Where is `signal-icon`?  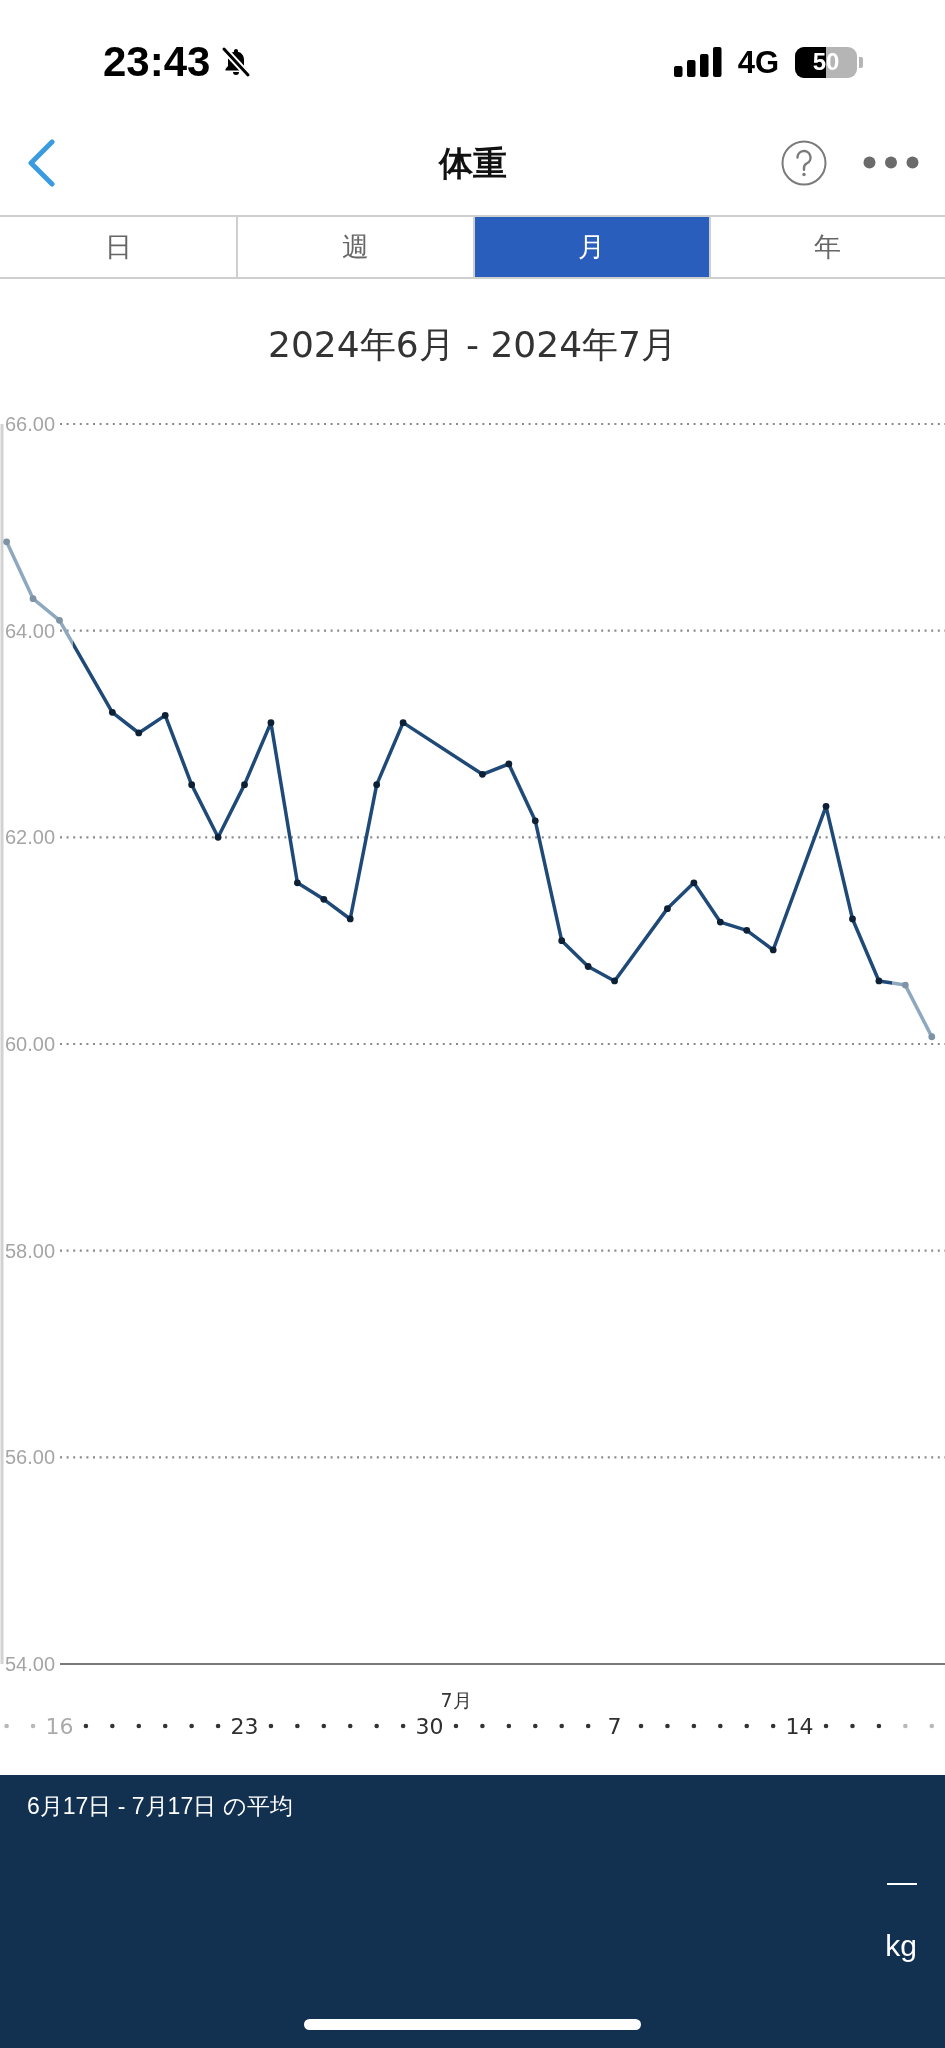 signal-icon is located at coordinates (697, 62).